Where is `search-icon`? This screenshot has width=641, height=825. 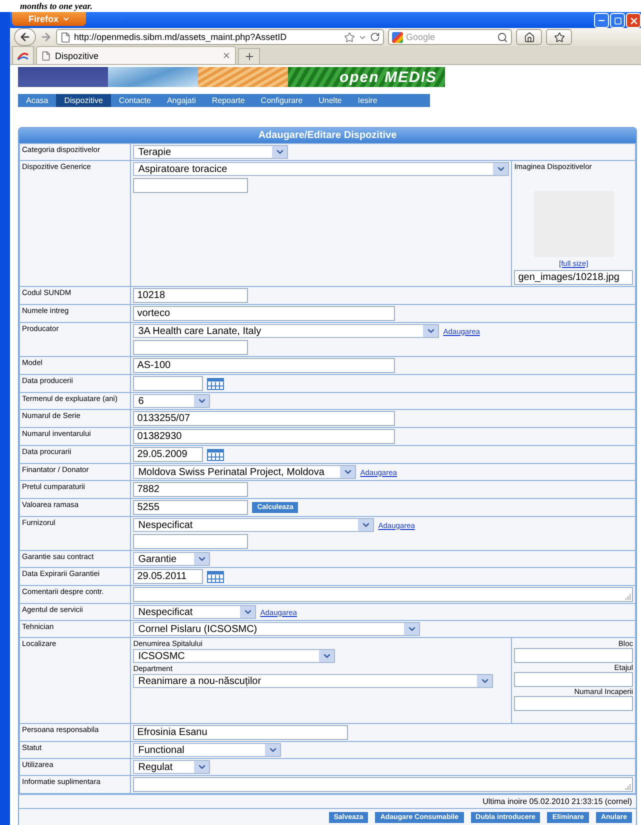
search-icon is located at coordinates (502, 37).